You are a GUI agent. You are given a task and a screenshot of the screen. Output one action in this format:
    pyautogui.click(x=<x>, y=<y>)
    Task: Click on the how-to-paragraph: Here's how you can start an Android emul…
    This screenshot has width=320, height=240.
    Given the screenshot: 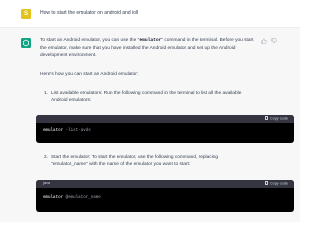 What is the action you would take?
    pyautogui.click(x=89, y=74)
    